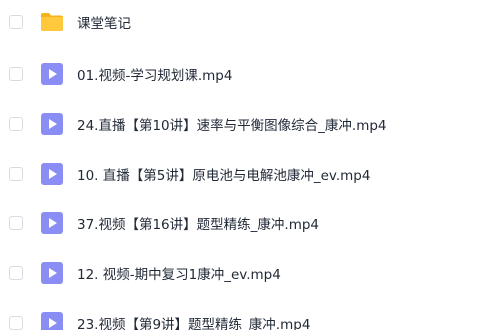 This screenshot has height=330, width=482. I want to click on list-item-video: 37.视频【第16讲】题型精练_康冲.mp4, so click(241, 223).